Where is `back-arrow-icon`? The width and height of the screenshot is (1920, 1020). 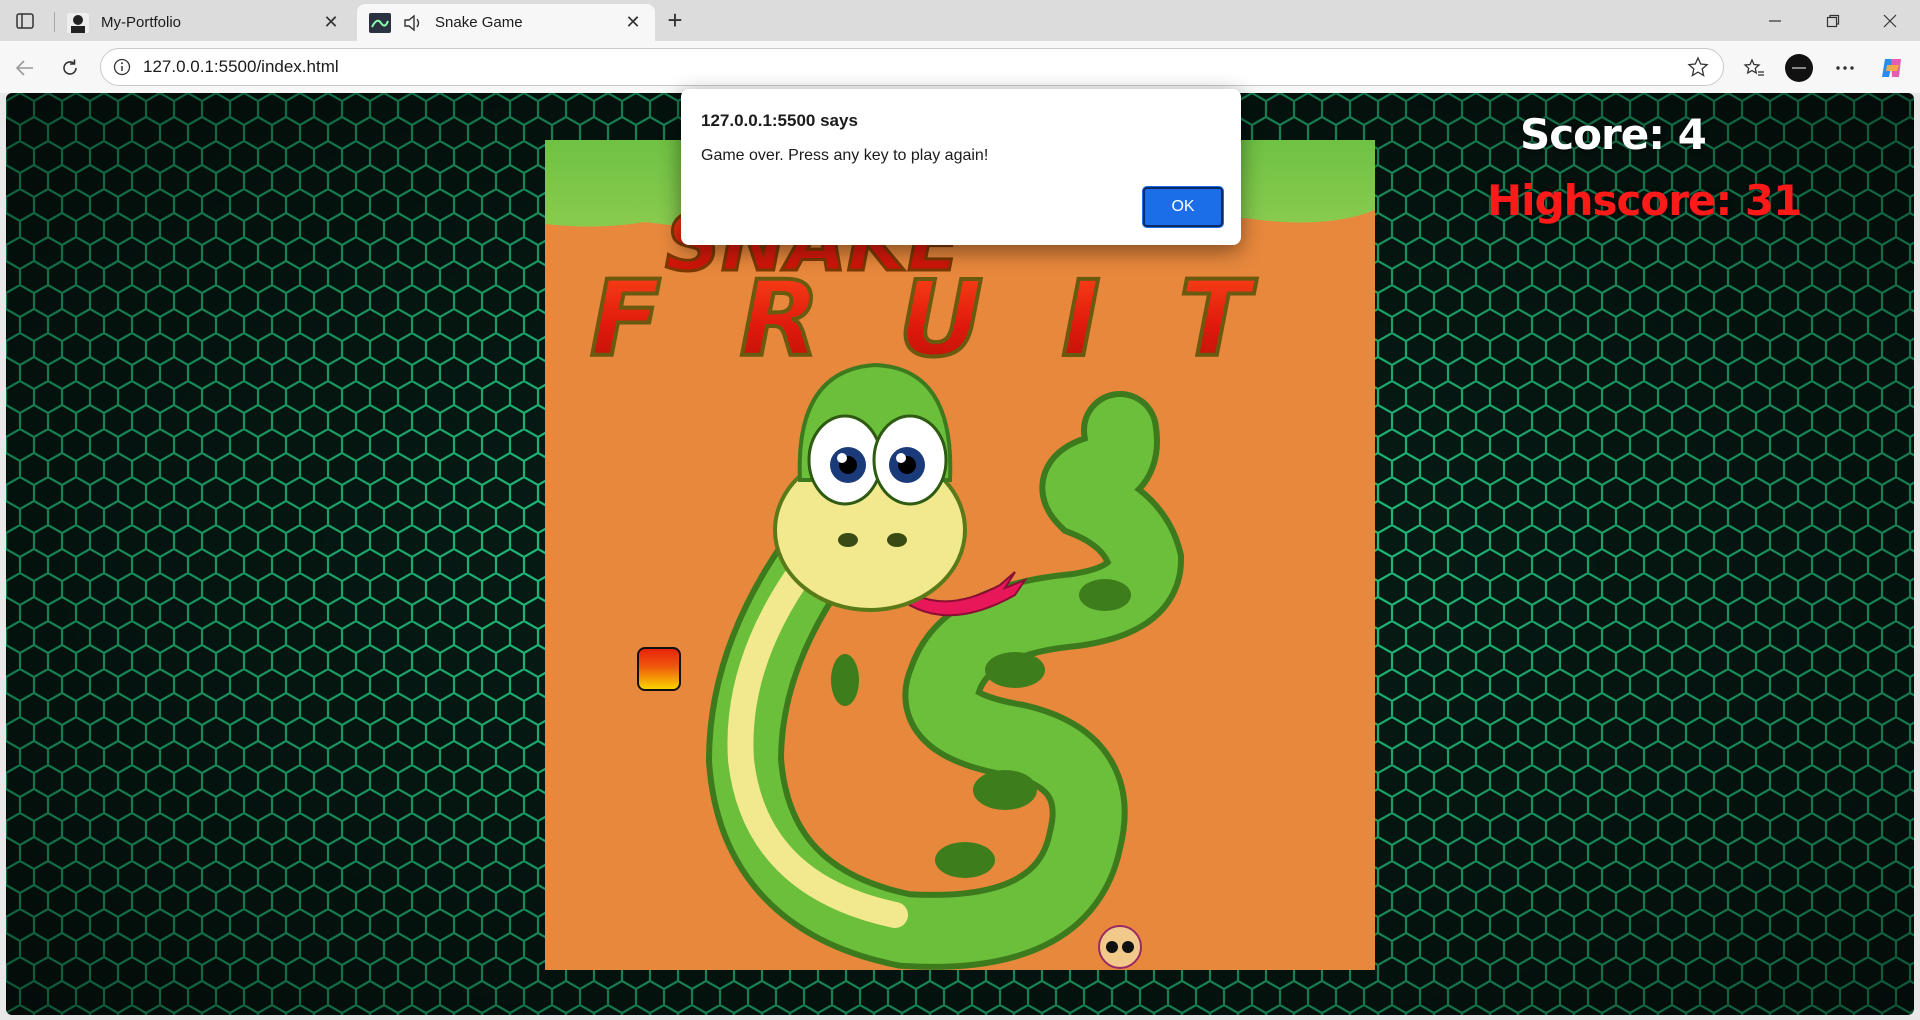 back-arrow-icon is located at coordinates (25, 68).